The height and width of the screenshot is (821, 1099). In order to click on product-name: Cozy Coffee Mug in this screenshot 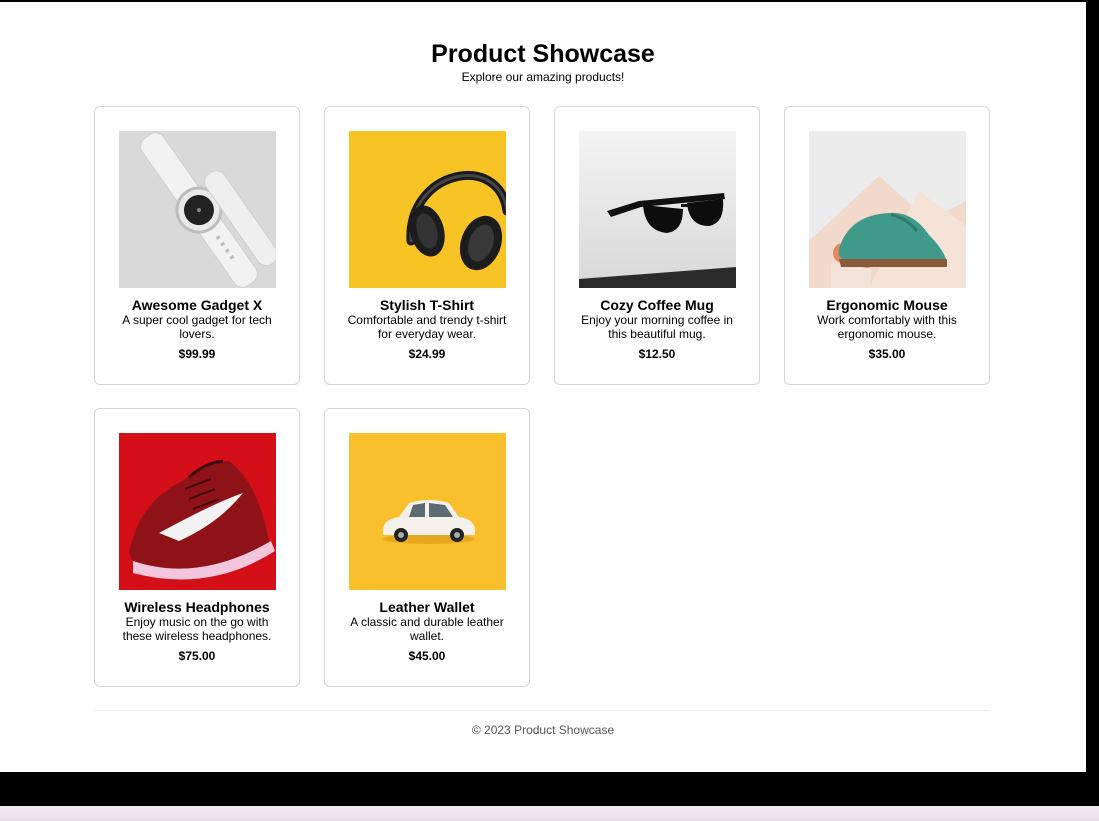, I will do `click(657, 305)`.